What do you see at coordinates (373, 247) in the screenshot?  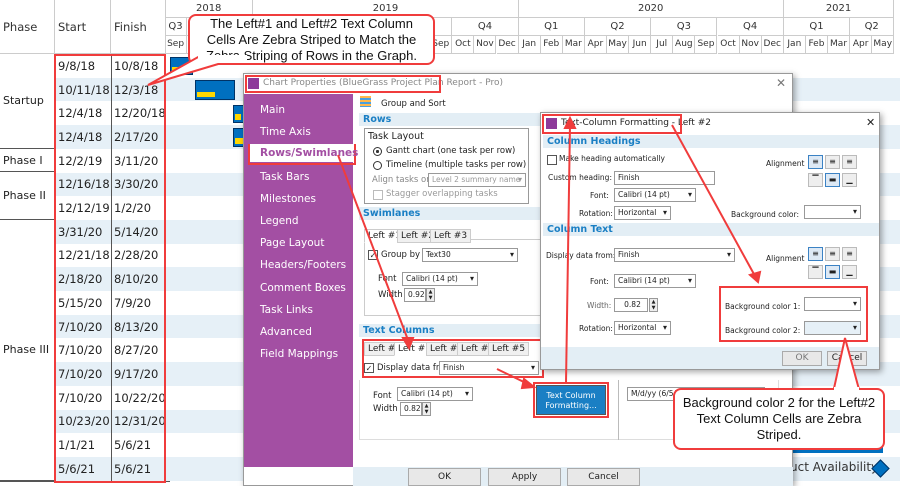 I see `arrow-rows-to-tab` at bounding box center [373, 247].